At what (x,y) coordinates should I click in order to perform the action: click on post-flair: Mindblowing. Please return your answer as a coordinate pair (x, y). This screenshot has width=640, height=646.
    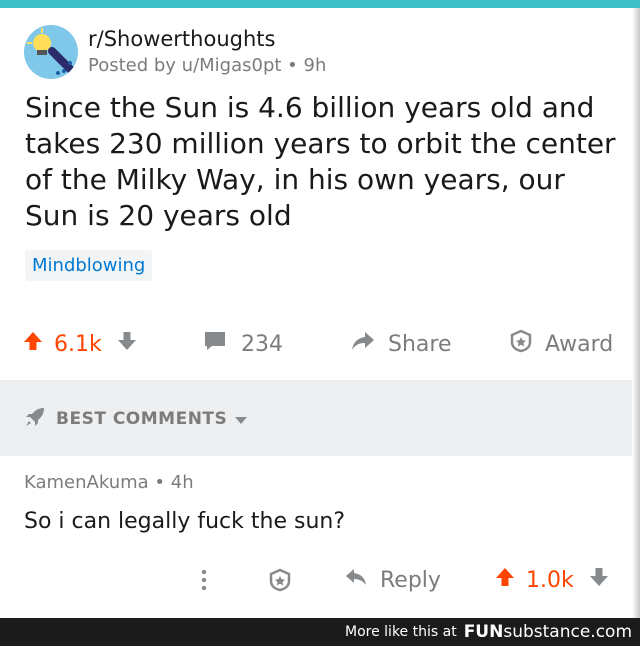
    Looking at the image, I should click on (89, 265).